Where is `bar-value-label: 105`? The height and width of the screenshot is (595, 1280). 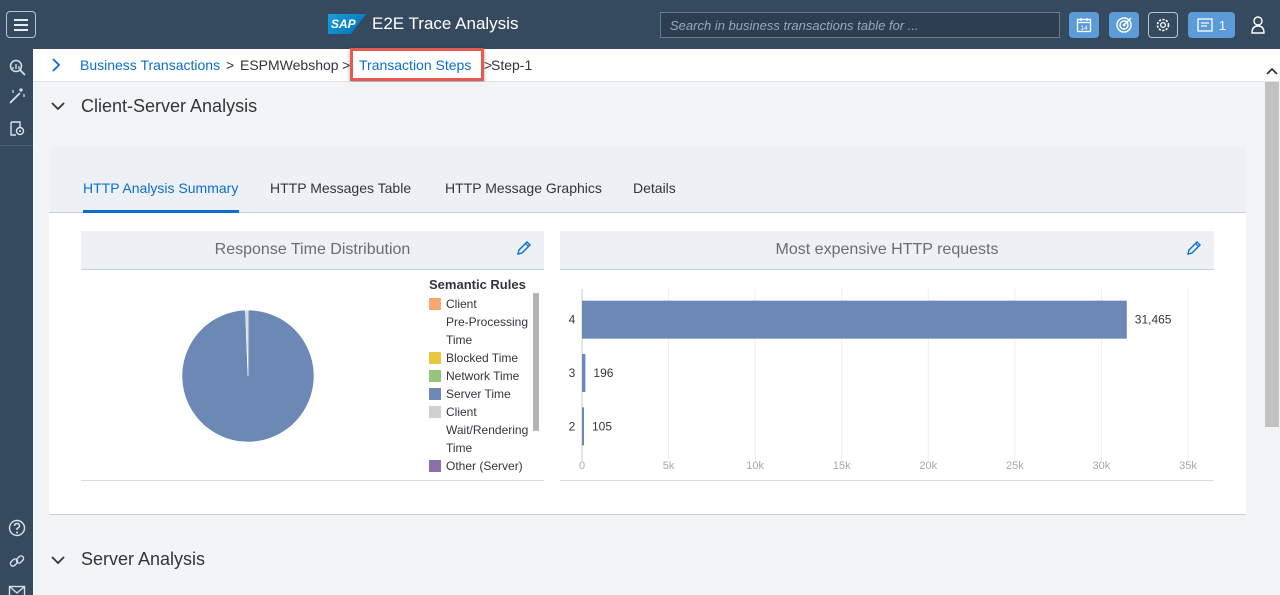
bar-value-label: 105 is located at coordinates (602, 426).